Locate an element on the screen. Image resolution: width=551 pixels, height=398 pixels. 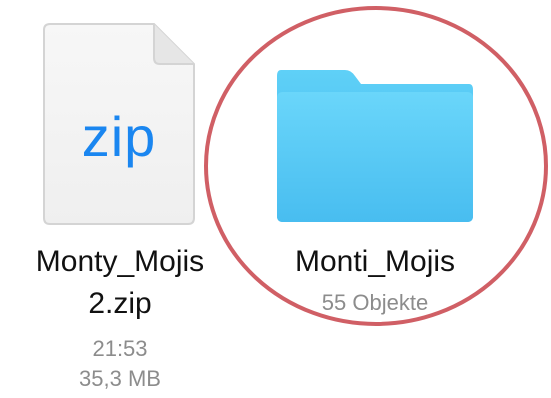
file-time: 21:53 is located at coordinates (120, 348).